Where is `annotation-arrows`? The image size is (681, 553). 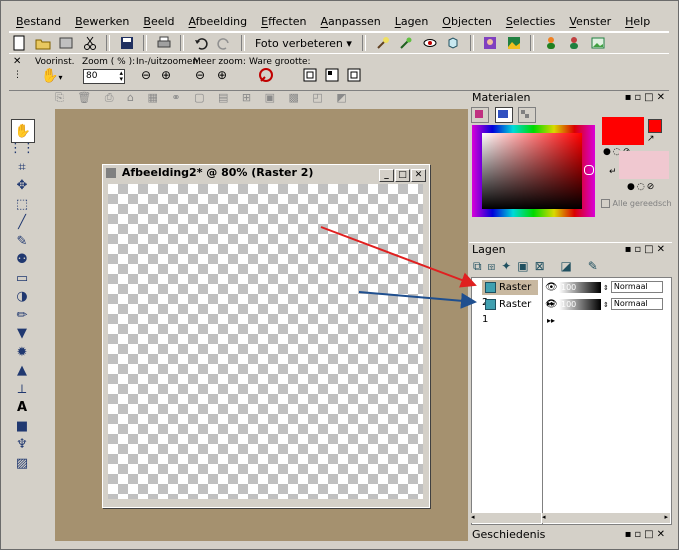
annotation-arrows is located at coordinates (398, 267).